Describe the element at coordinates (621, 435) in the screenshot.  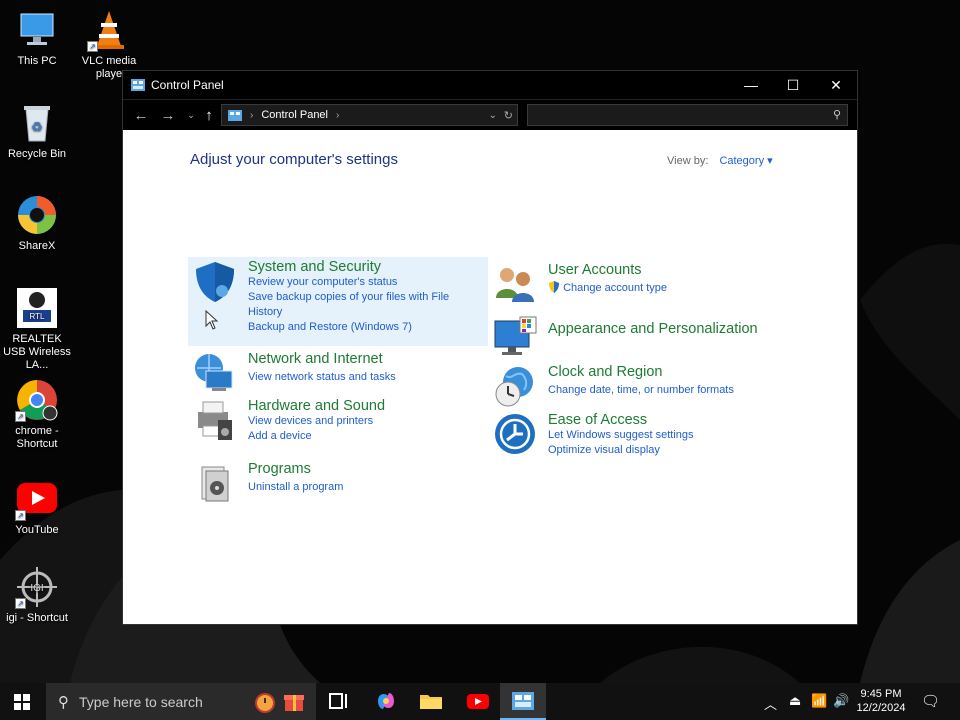
I see `link-suggest-settings: Let Windows suggest settings` at that location.